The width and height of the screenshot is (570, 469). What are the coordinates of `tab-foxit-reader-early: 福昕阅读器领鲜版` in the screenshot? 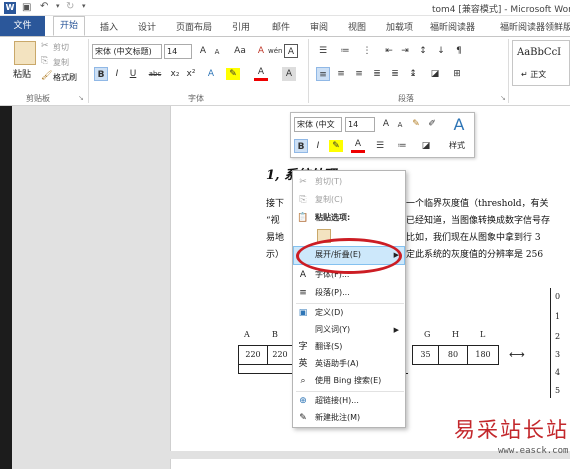 It's located at (535, 26).